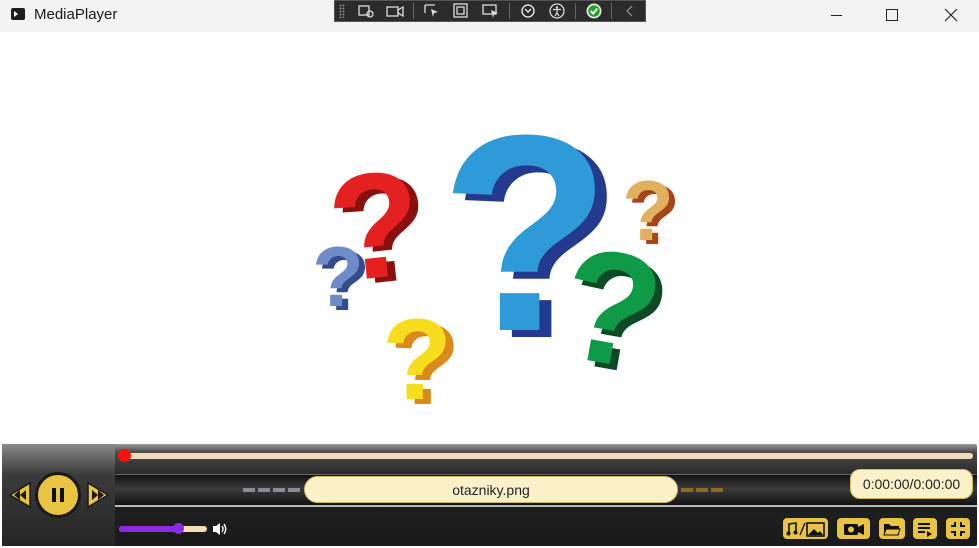  I want to click on camera-button, so click(853, 528).